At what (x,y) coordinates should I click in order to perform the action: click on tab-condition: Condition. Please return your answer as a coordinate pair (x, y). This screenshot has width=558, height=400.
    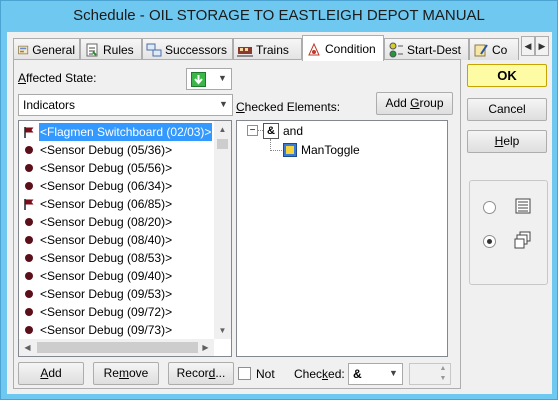
    Looking at the image, I should click on (343, 48).